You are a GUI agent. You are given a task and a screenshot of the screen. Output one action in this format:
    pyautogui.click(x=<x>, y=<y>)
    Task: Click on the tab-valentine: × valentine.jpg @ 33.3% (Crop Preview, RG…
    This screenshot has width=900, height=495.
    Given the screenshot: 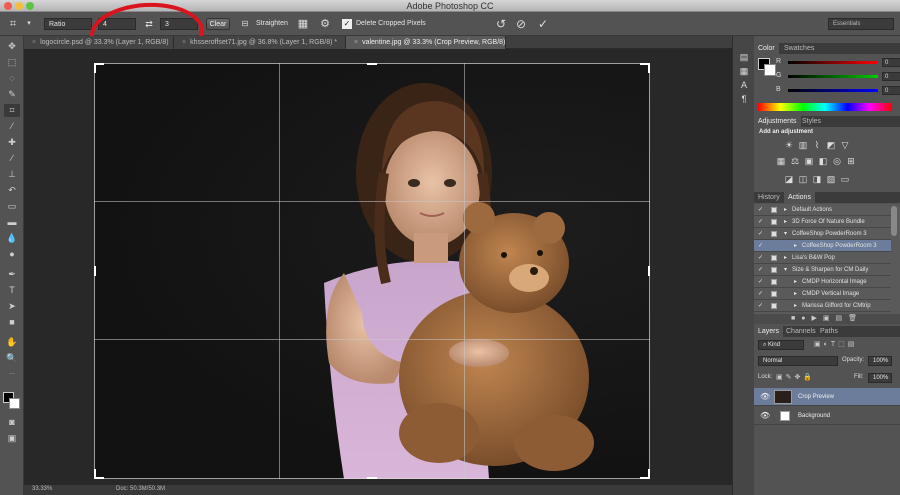 What is the action you would take?
    pyautogui.click(x=426, y=42)
    